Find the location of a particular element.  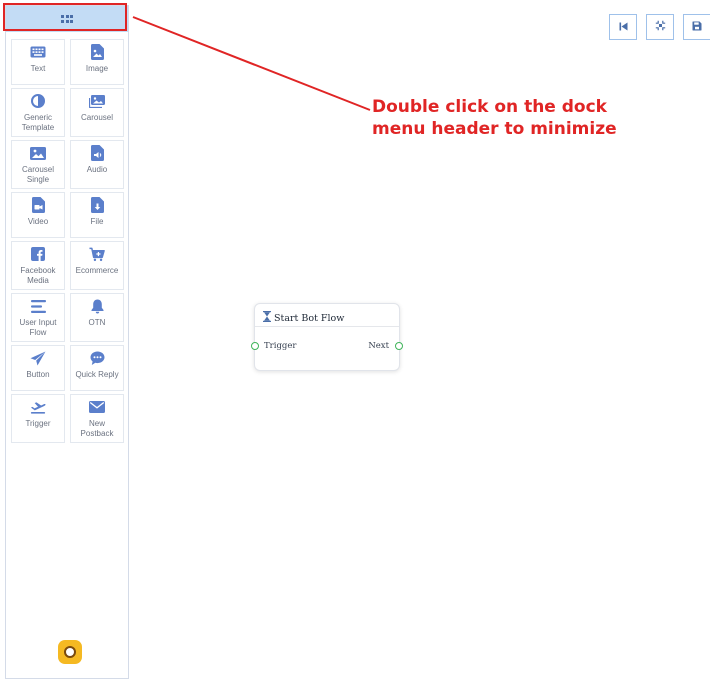

skip-back-icon is located at coordinates (623, 27).